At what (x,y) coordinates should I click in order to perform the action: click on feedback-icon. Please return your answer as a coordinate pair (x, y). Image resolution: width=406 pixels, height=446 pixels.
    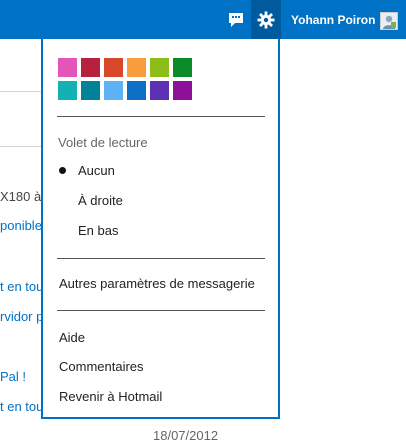
    Looking at the image, I should click on (236, 19).